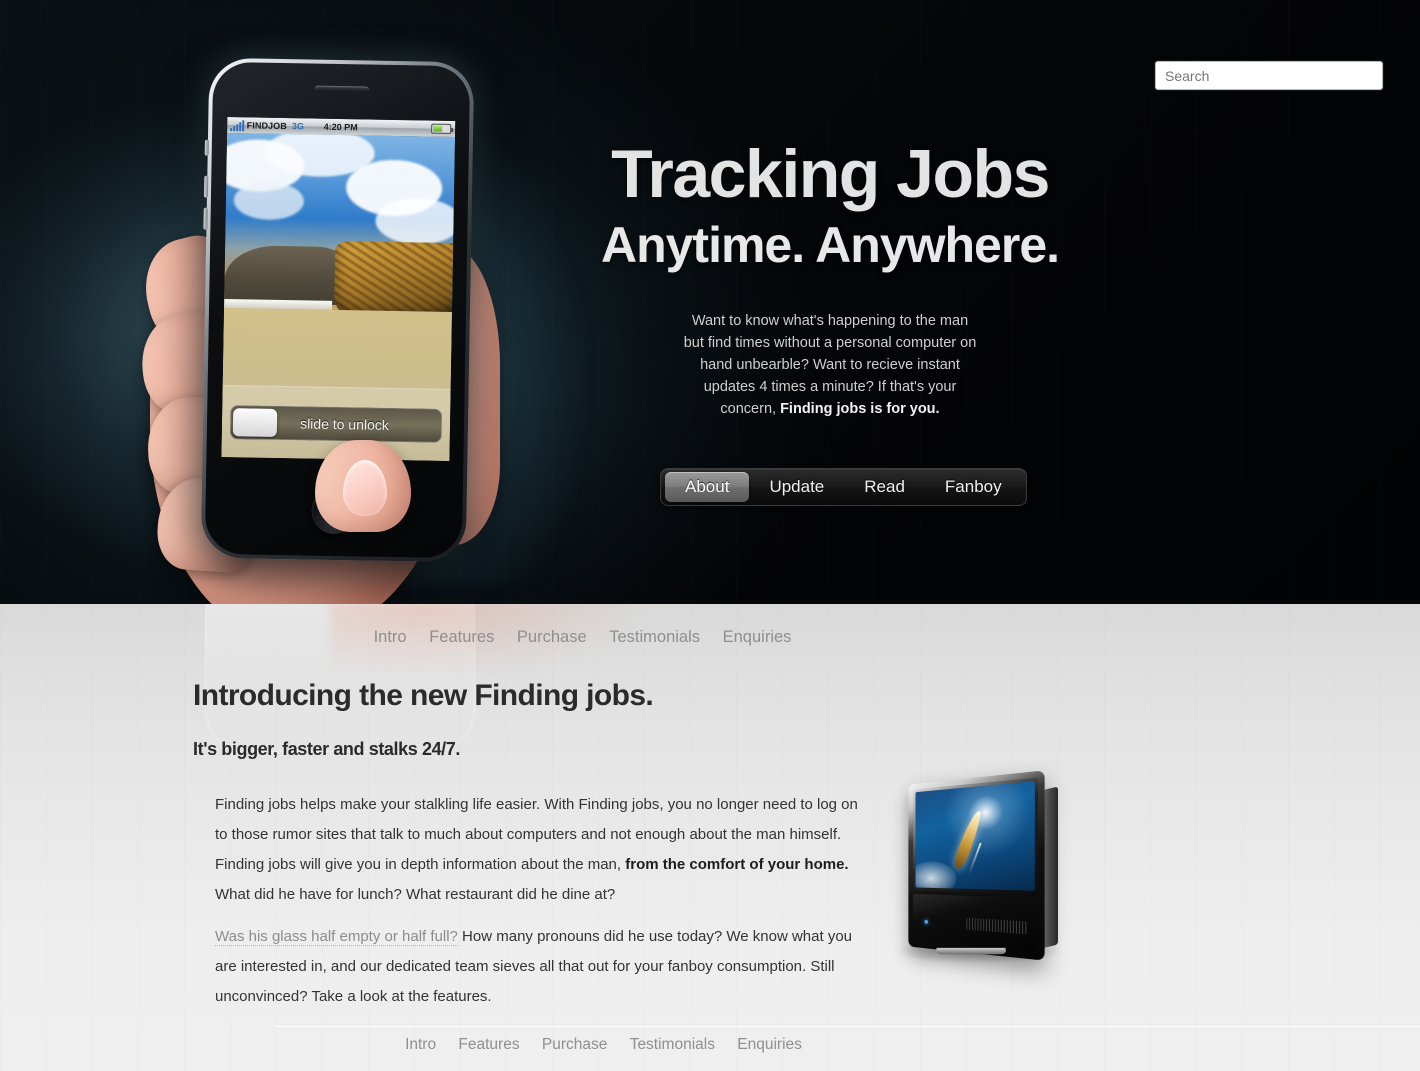 The height and width of the screenshot is (1071, 1420). Describe the element at coordinates (236, 125) in the screenshot. I see `signal-strength-icon` at that location.